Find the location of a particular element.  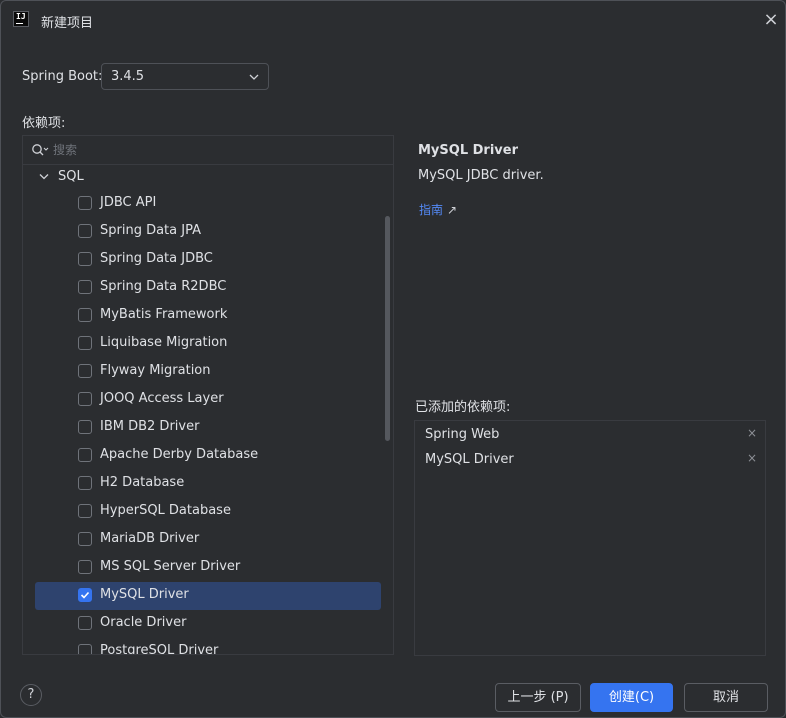

guide-link-label: 指南 is located at coordinates (431, 210).